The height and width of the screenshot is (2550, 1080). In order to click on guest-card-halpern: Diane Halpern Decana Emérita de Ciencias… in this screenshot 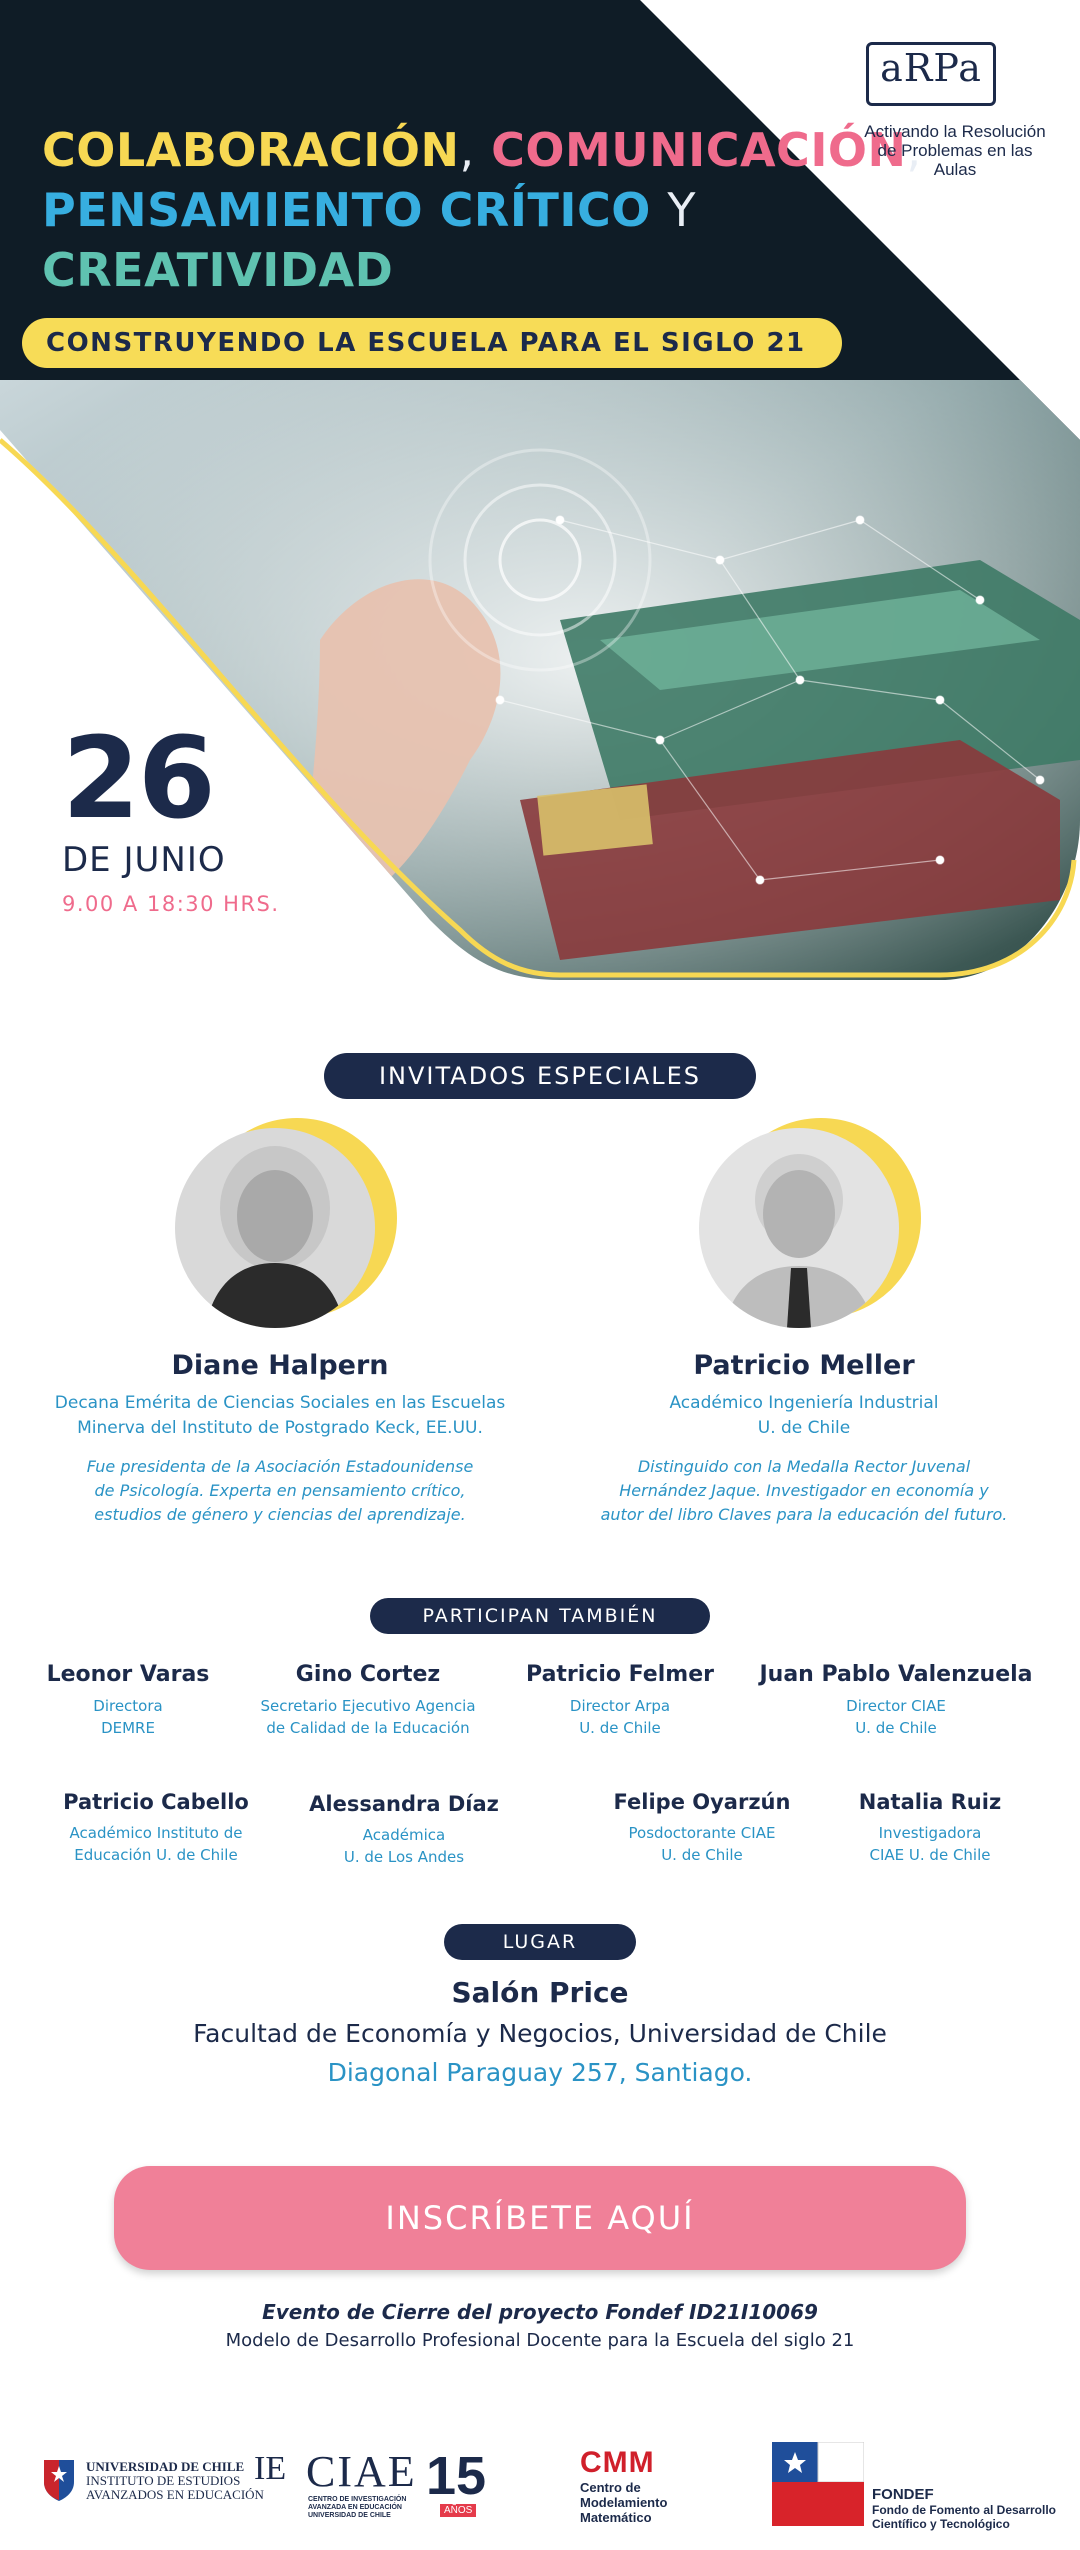, I will do `click(280, 1322)`.